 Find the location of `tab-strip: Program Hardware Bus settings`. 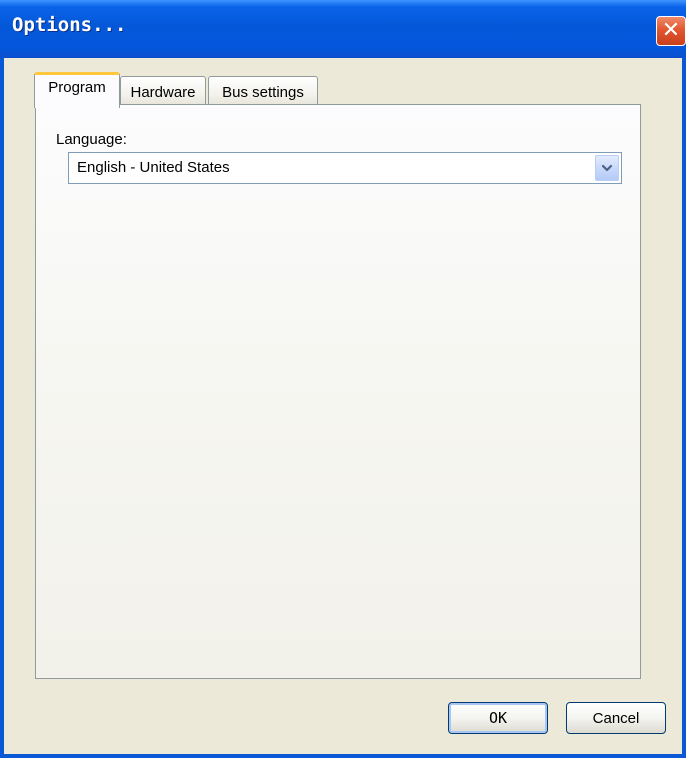

tab-strip: Program Hardware Bus settings is located at coordinates (330, 90).